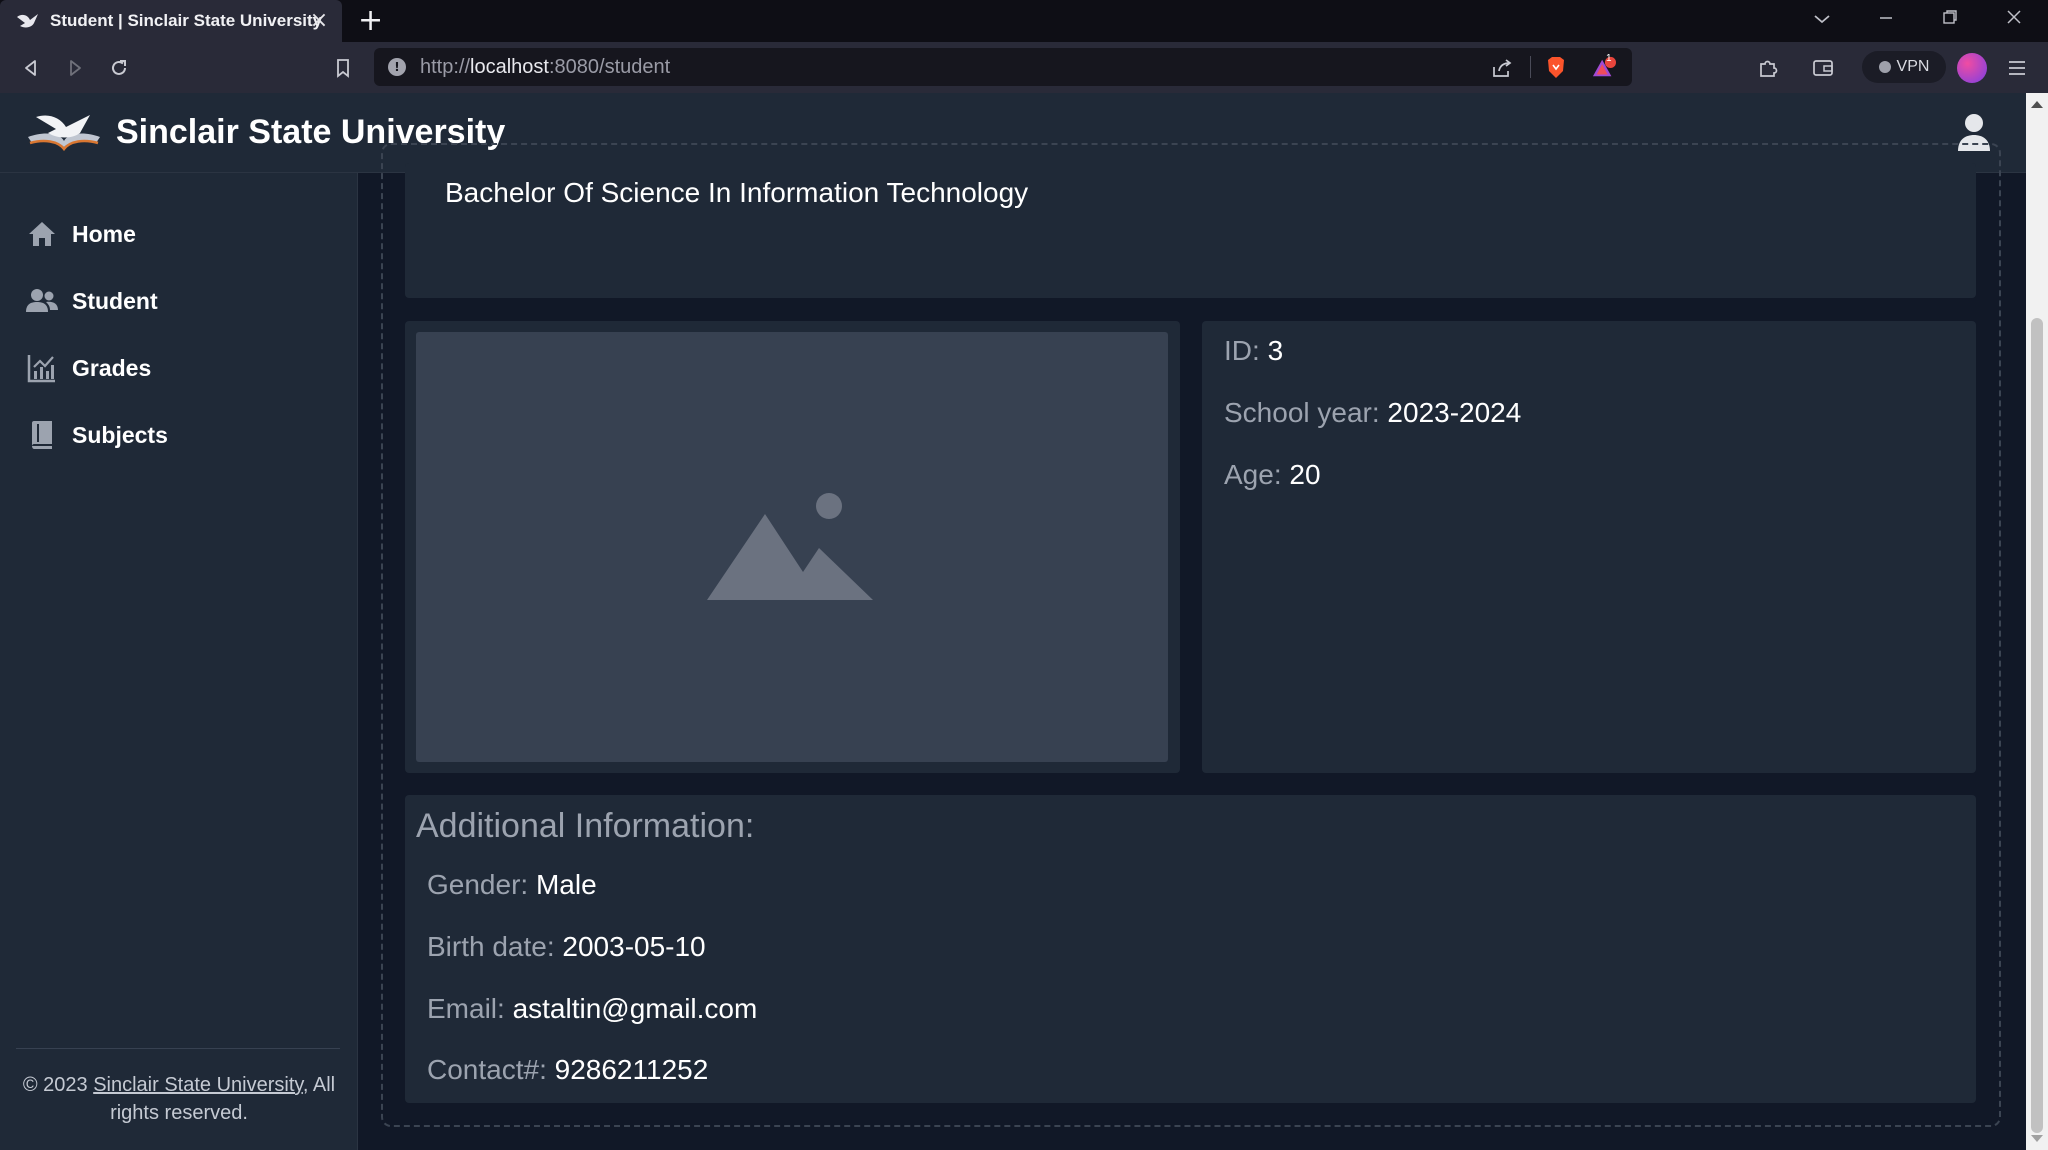 The height and width of the screenshot is (1150, 2048). I want to click on university-logo-icon, so click(64, 131).